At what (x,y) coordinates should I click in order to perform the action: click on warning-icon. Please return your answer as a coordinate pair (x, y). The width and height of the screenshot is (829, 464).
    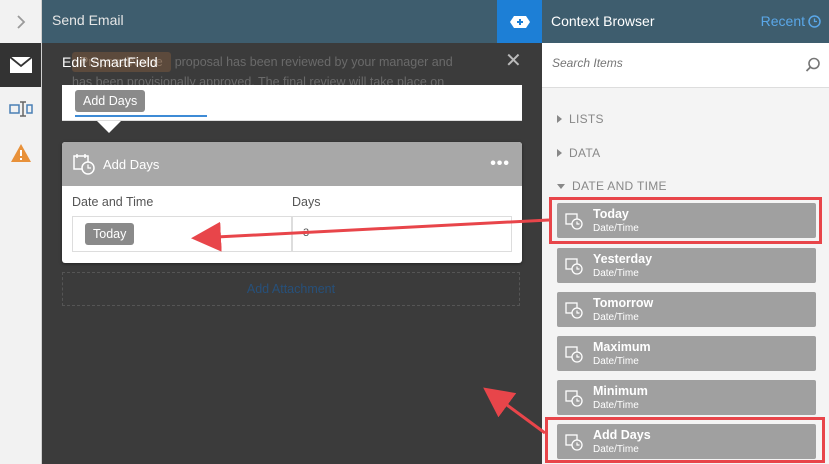
    Looking at the image, I should click on (20, 153).